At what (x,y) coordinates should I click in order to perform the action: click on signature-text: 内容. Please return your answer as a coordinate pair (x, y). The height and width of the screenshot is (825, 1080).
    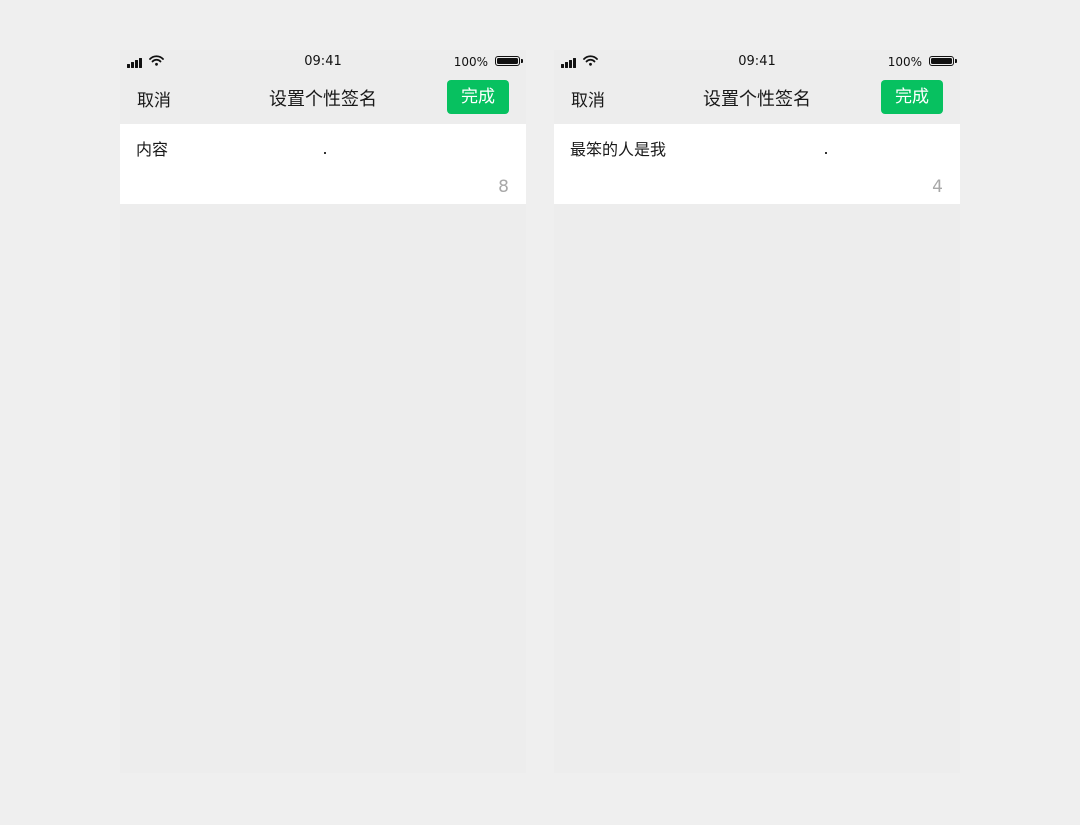
    Looking at the image, I should click on (152, 149).